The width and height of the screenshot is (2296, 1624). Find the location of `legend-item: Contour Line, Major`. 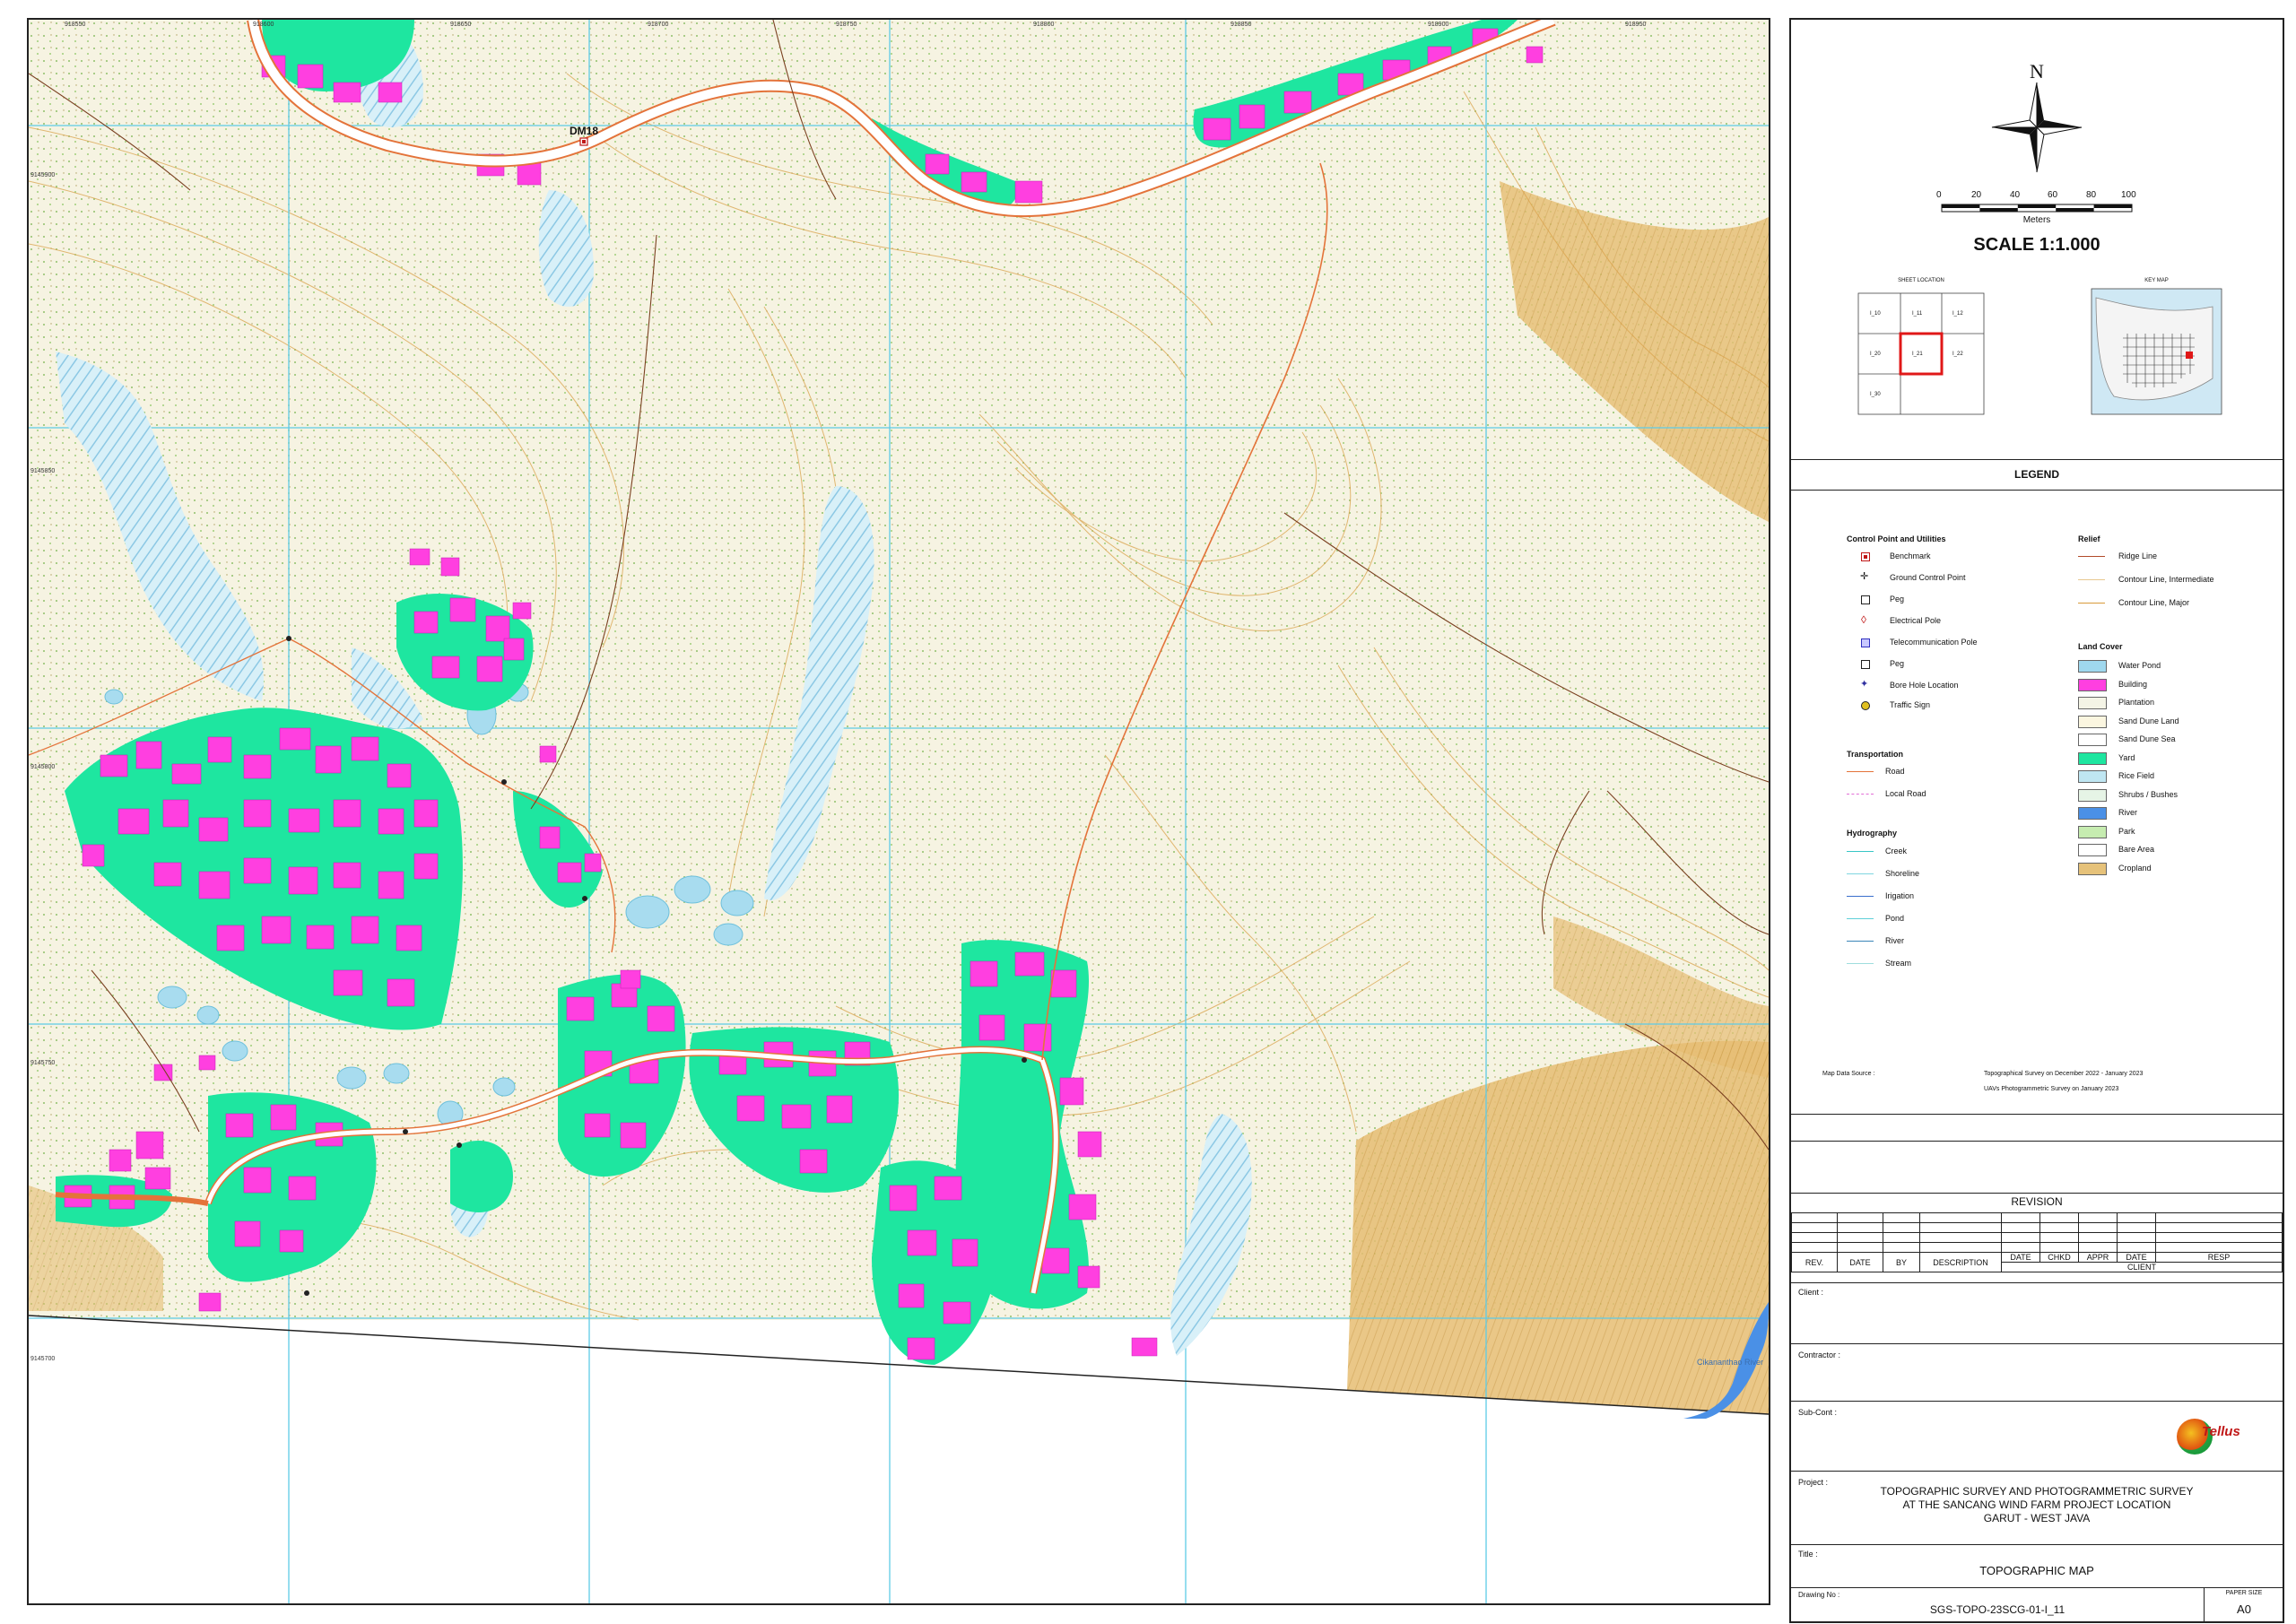

legend-item: Contour Line, Major is located at coordinates (2154, 602).